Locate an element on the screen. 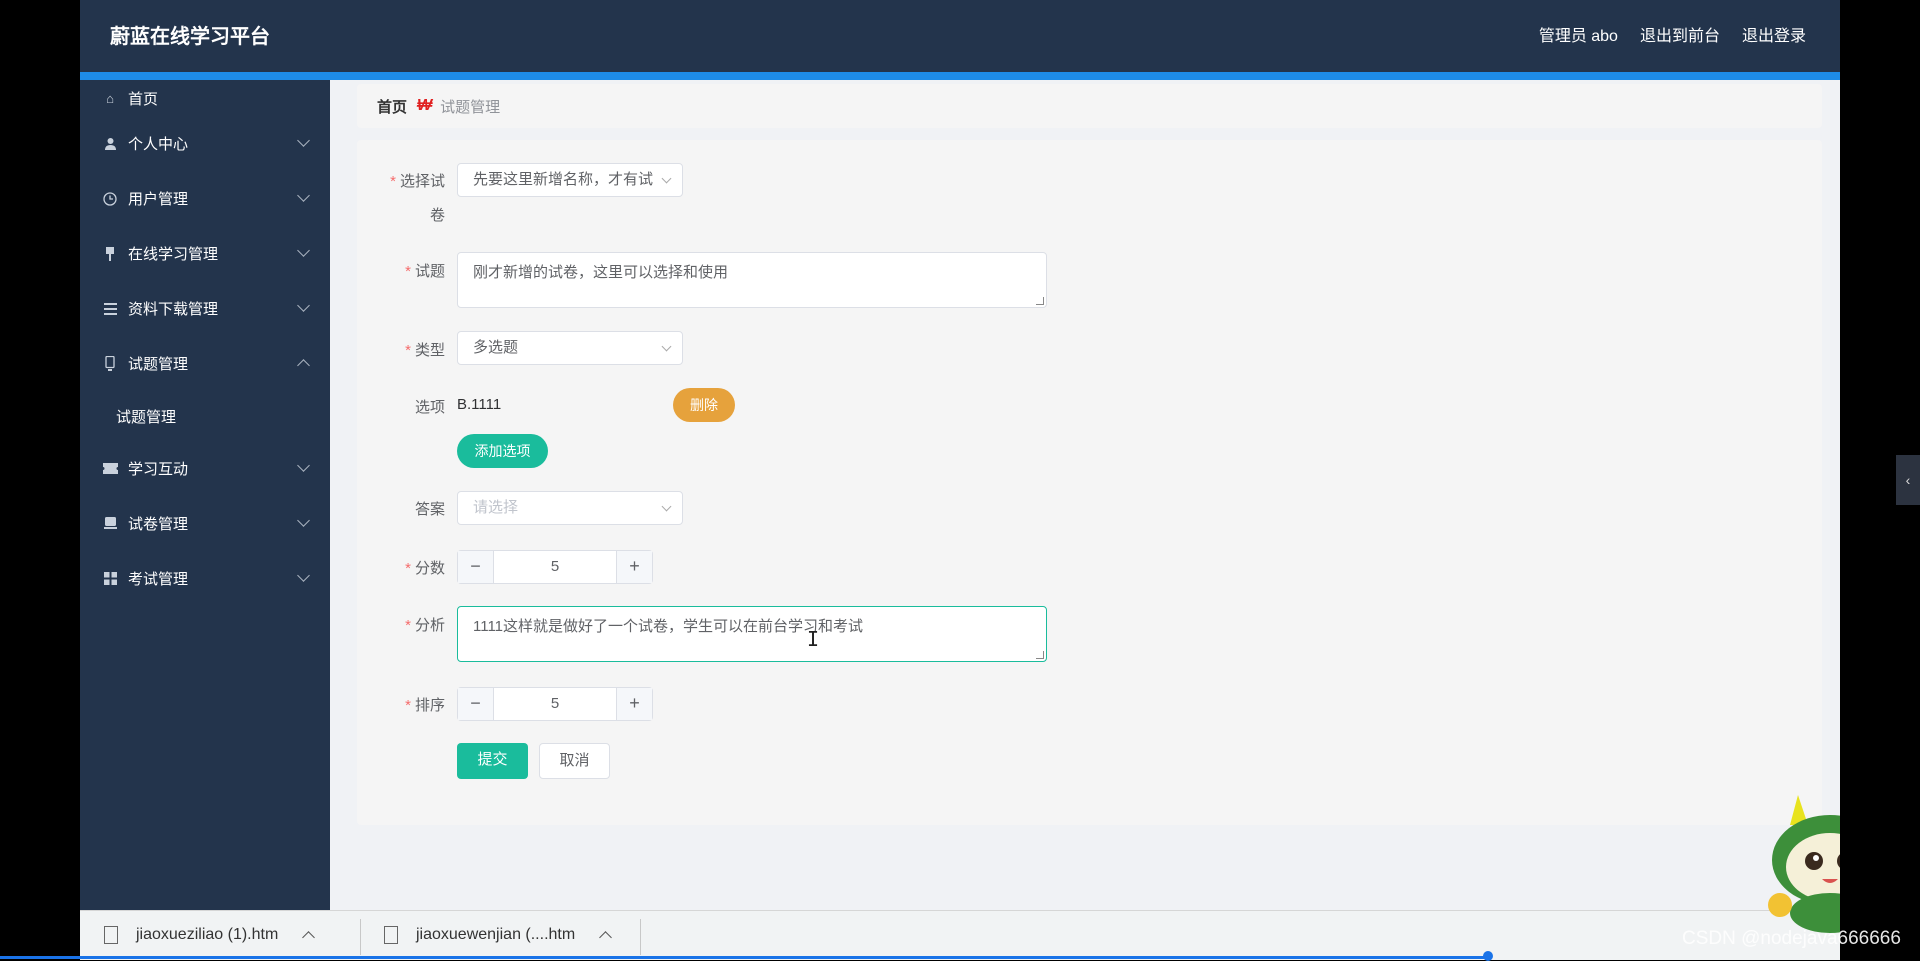 This screenshot has height=961, width=1920. option-item-value: B.1111 is located at coordinates (479, 404).